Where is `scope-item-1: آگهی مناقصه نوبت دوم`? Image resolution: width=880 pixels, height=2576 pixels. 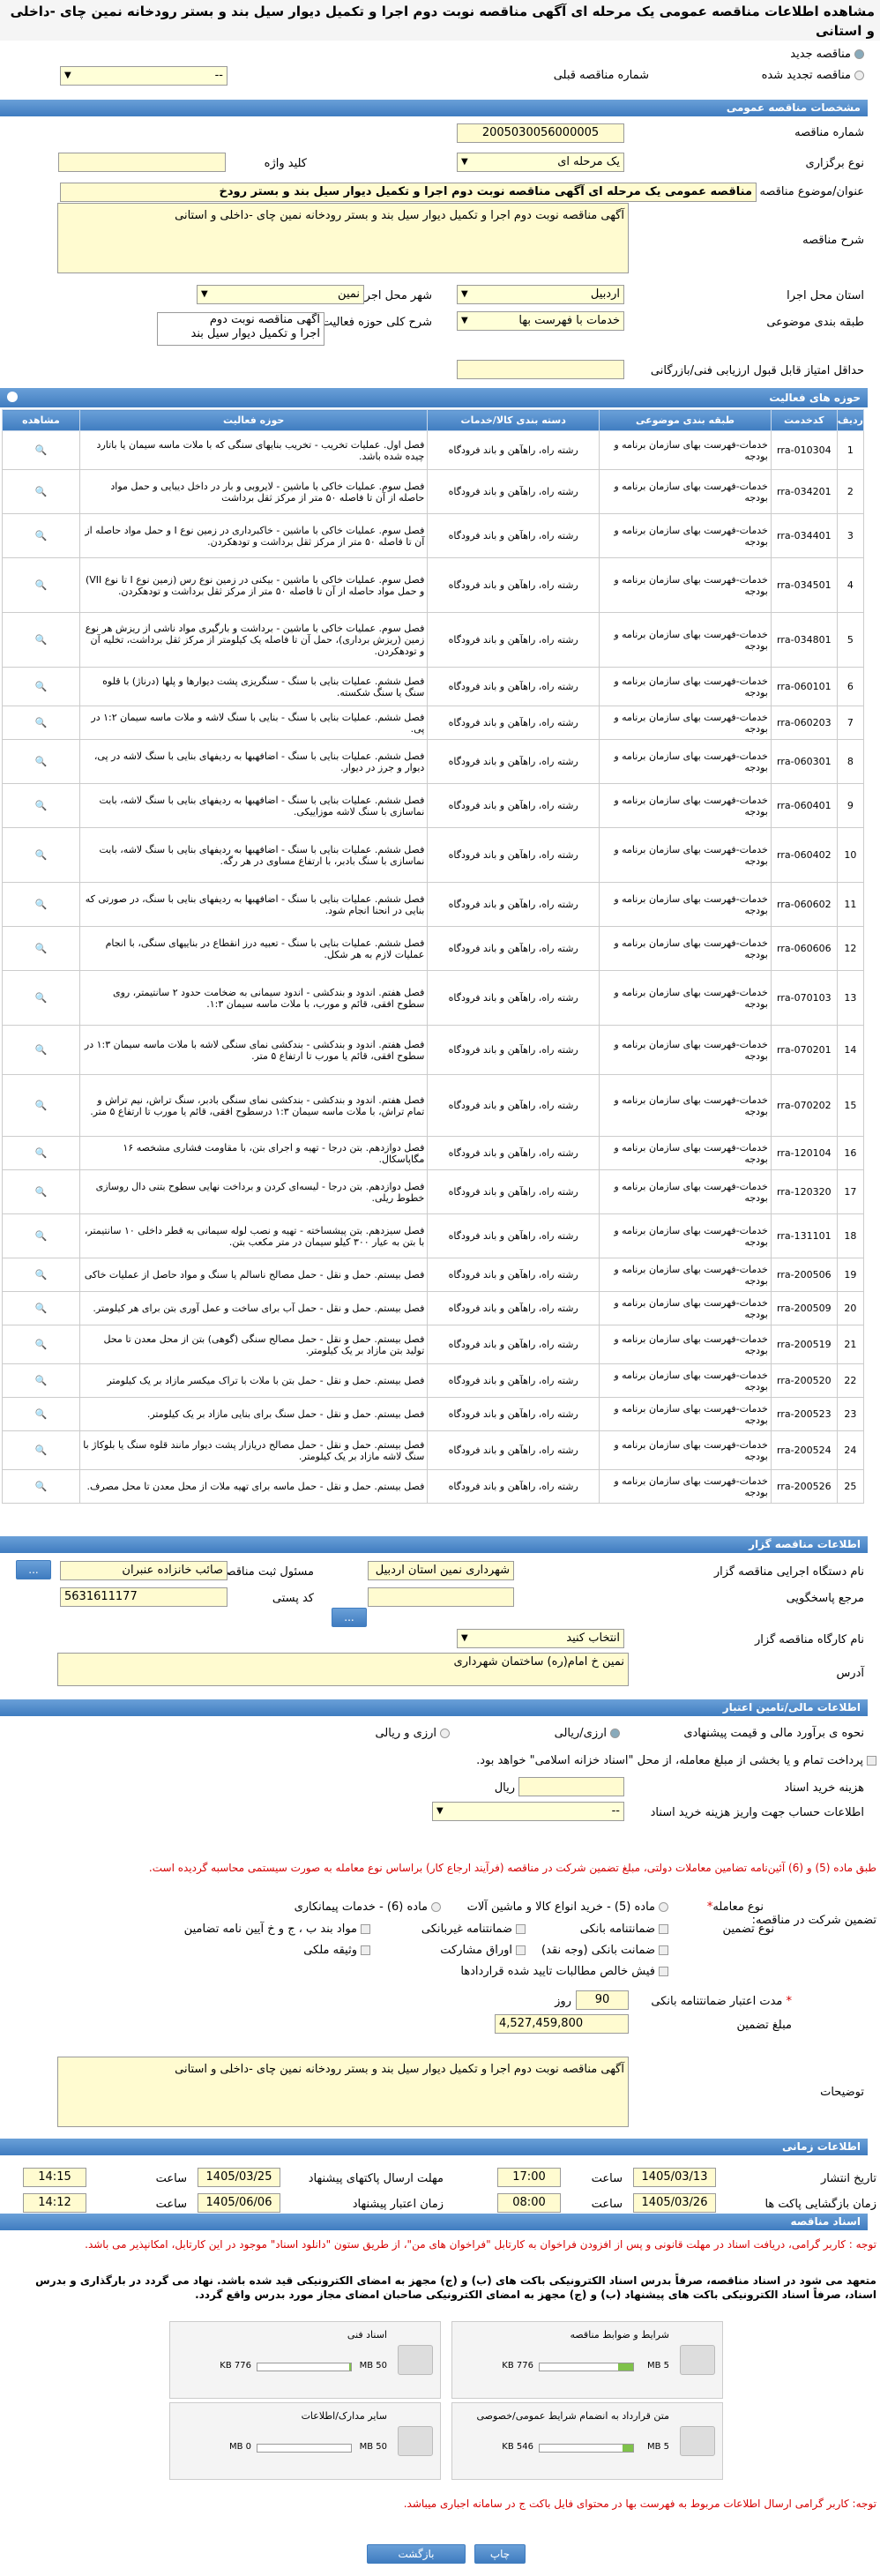 scope-item-1: آگهی مناقصه نوبت دوم is located at coordinates (240, 320).